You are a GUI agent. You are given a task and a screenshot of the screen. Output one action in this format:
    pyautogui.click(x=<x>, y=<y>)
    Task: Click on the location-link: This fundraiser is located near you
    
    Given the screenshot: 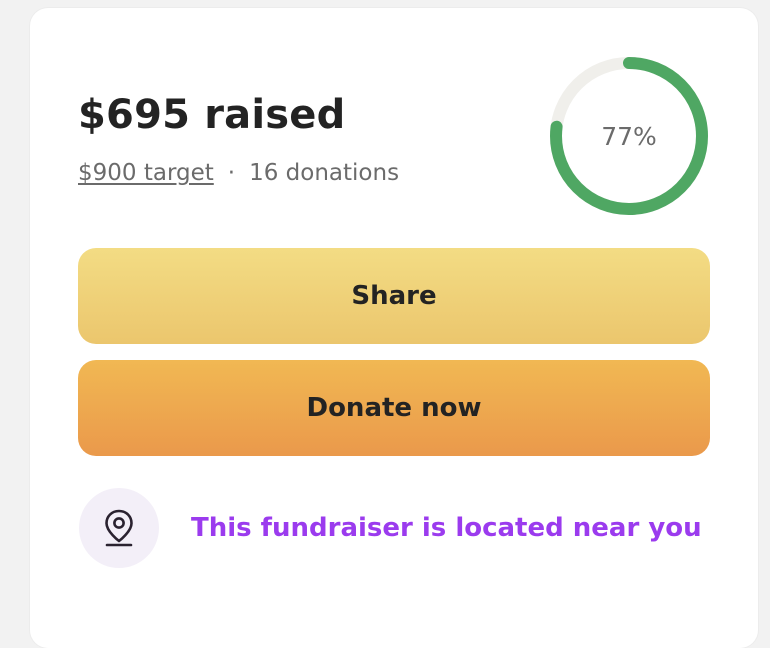 What is the action you would take?
    pyautogui.click(x=446, y=528)
    